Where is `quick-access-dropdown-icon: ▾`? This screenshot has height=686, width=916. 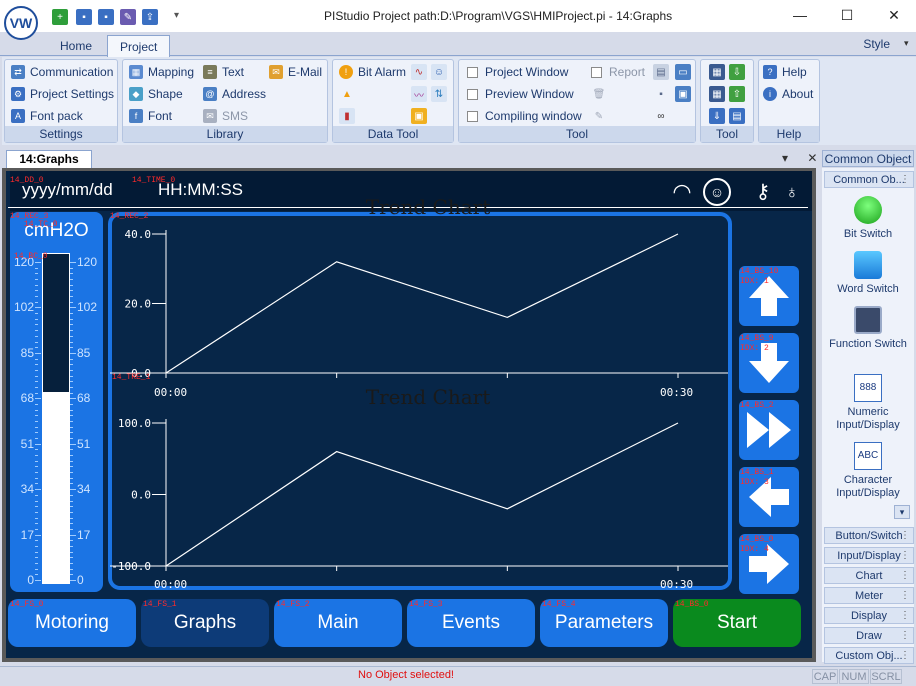
quick-access-dropdown-icon: ▾ is located at coordinates (176, 15).